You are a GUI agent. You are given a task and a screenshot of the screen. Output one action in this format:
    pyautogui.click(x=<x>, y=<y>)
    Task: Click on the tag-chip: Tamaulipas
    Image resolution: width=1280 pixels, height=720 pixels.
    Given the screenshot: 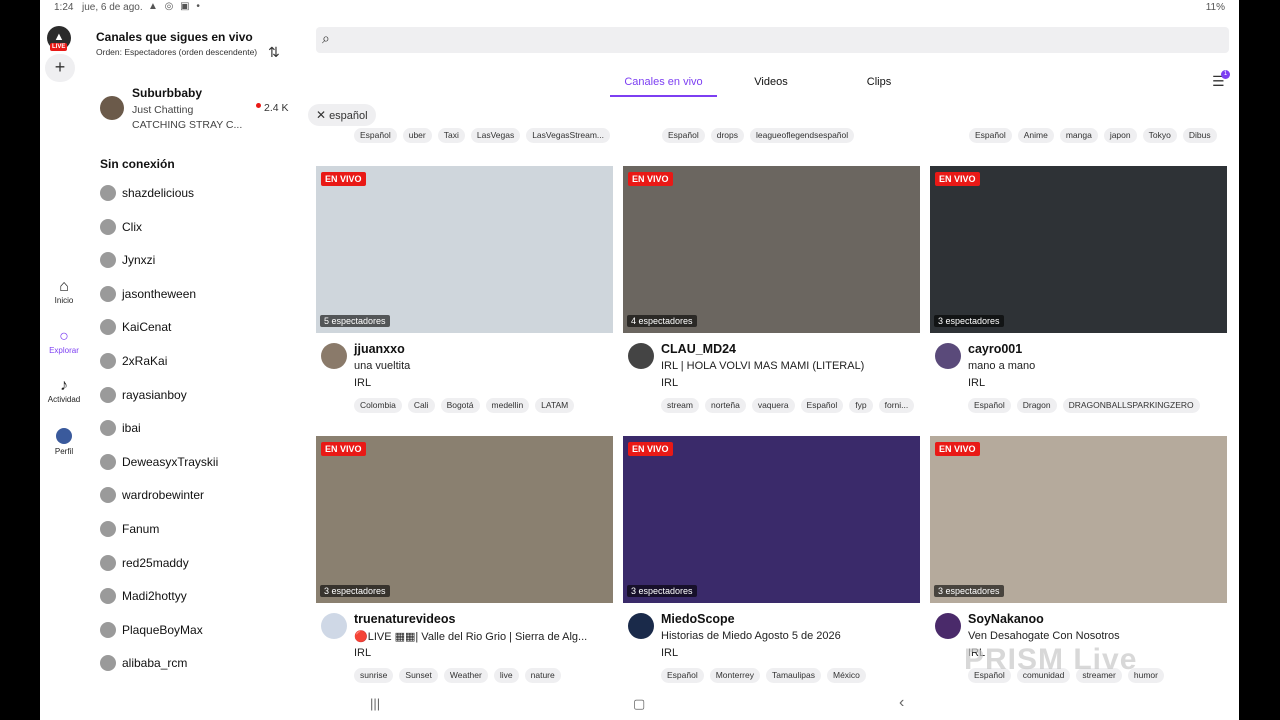 What is the action you would take?
    pyautogui.click(x=793, y=675)
    